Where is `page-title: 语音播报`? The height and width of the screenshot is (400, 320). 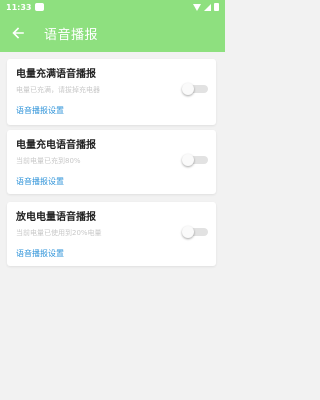 page-title: 语音播报 is located at coordinates (71, 35).